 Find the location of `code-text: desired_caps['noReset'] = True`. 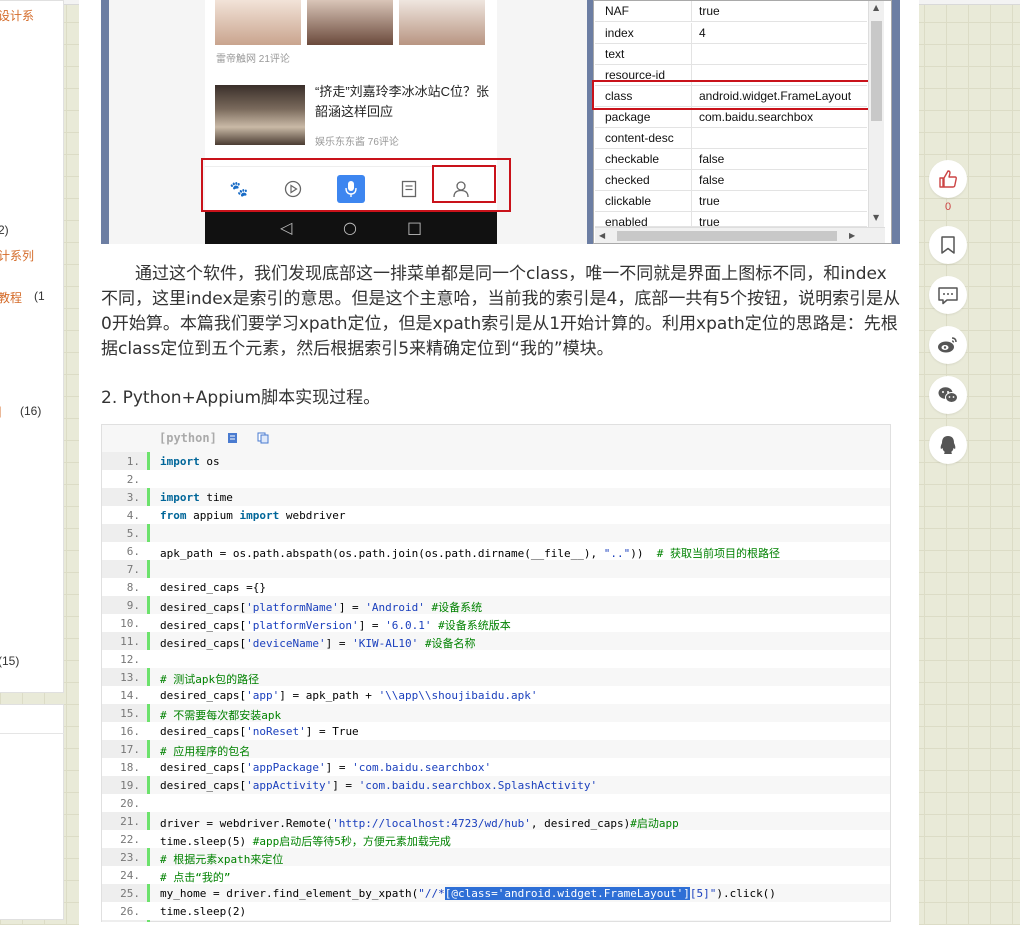

code-text: desired_caps['noReset'] = True is located at coordinates (259, 731).